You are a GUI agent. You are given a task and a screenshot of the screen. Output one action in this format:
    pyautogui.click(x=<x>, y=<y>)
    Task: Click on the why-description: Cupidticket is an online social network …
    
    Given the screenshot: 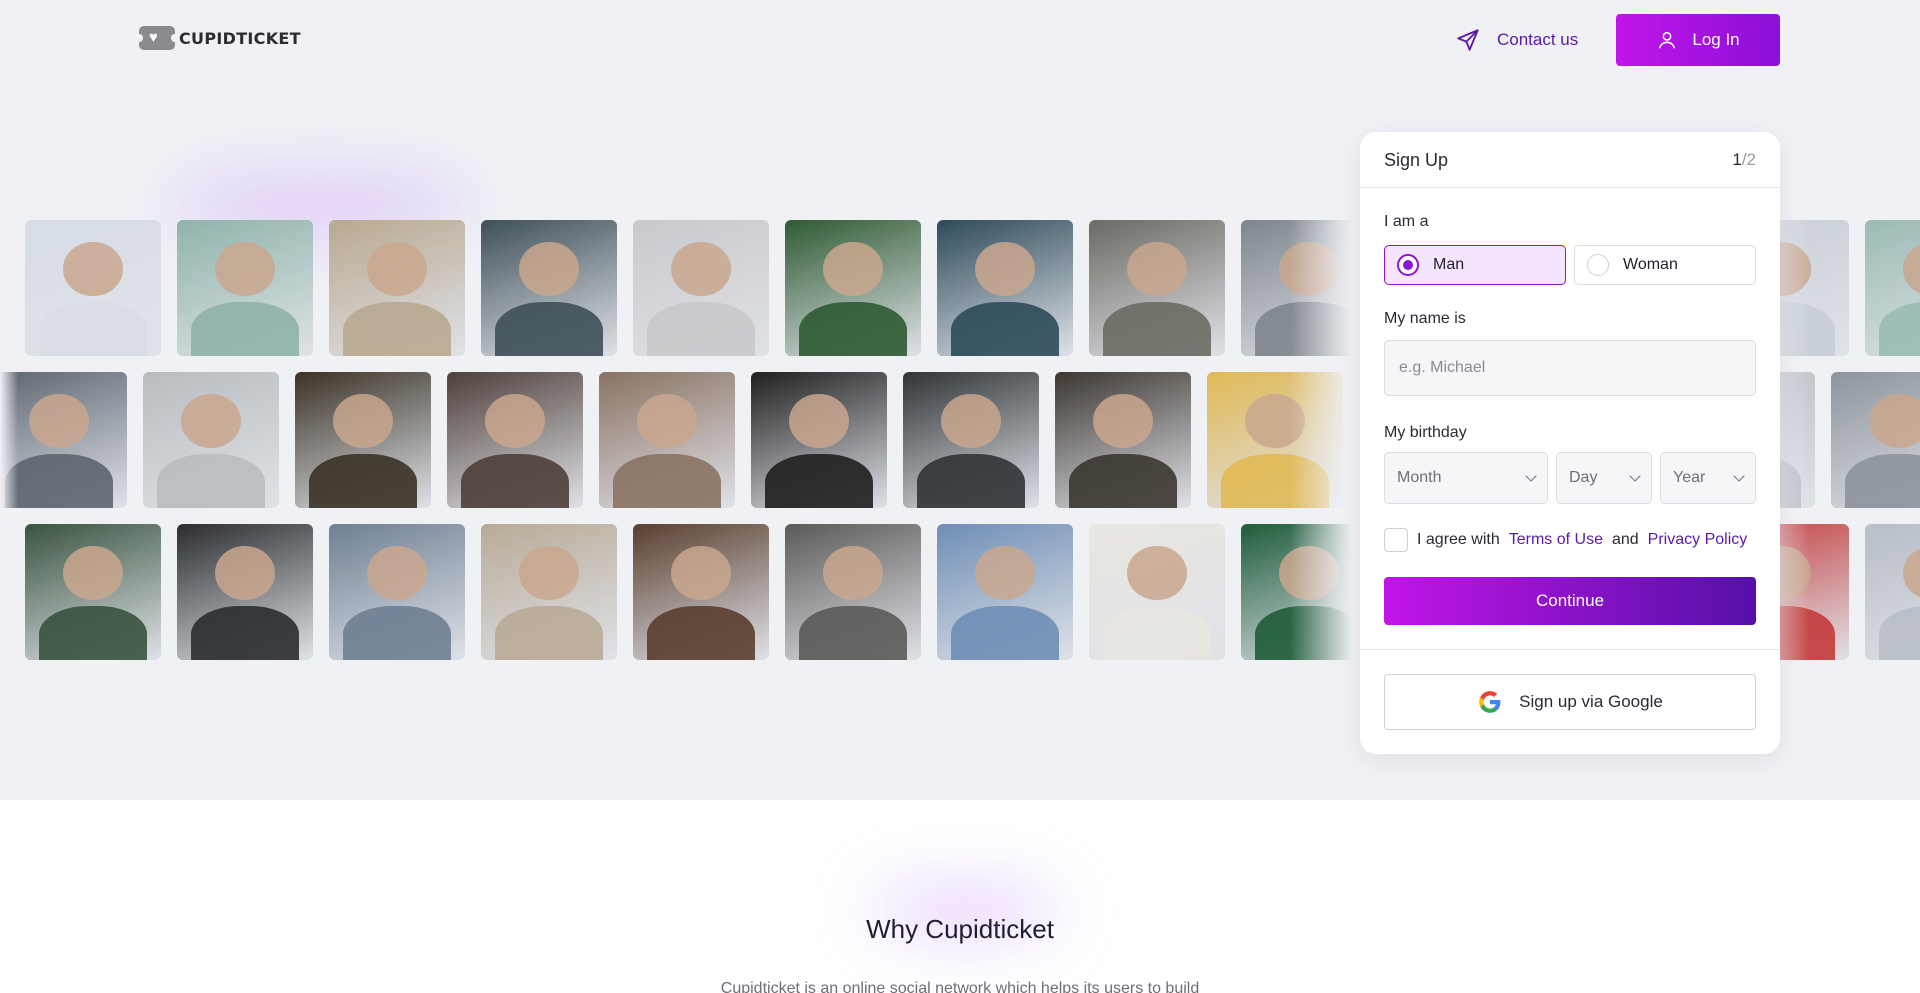 What is the action you would take?
    pyautogui.click(x=960, y=986)
    